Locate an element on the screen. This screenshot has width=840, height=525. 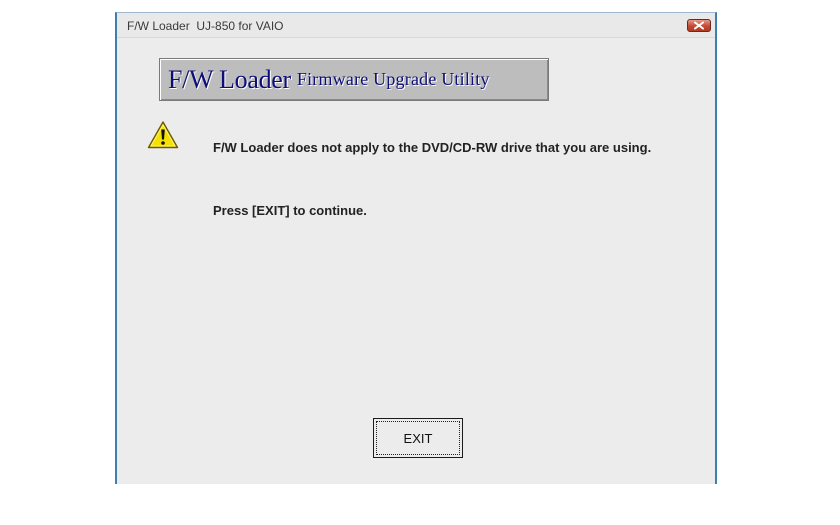
banner-title: F/W Loader is located at coordinates (229, 79).